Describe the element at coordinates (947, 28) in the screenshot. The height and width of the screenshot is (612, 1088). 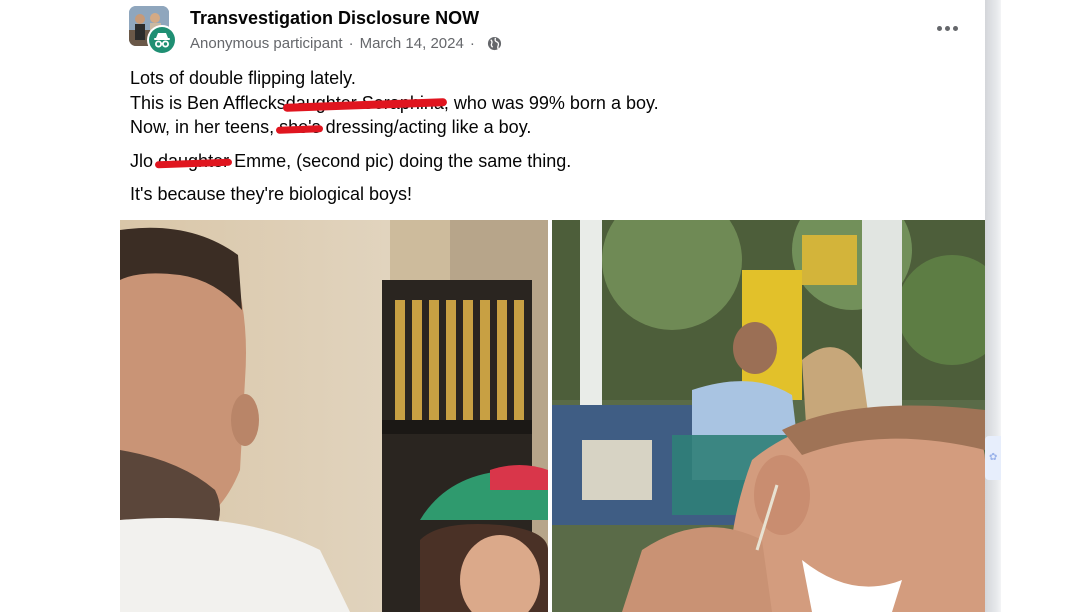
I see `more-options-button` at that location.